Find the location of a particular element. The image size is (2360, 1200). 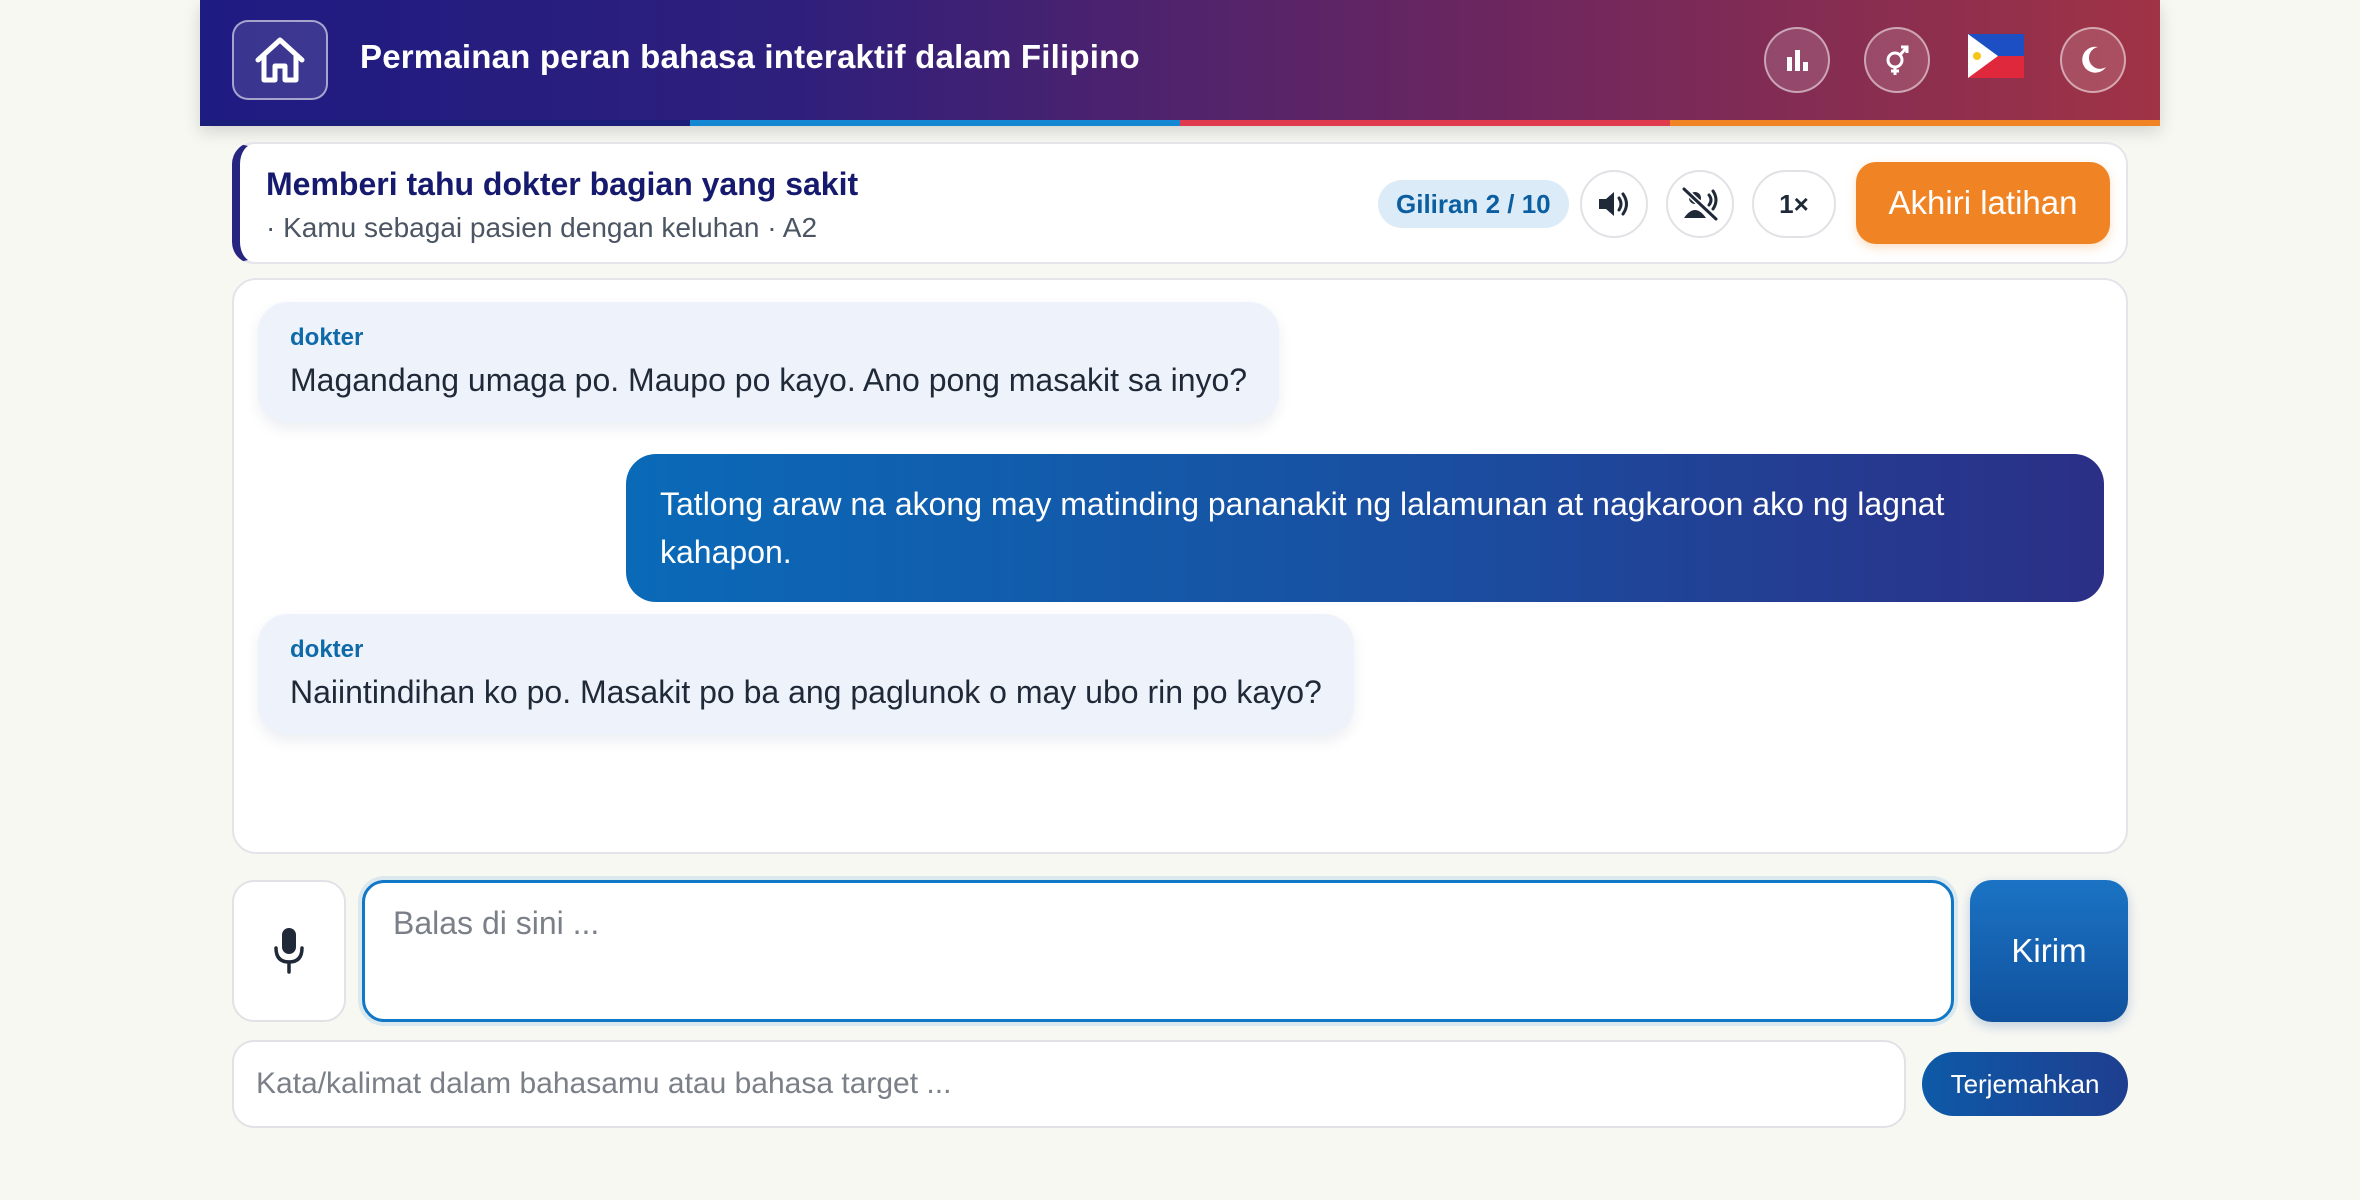

dark-mode-button is located at coordinates (2093, 60).